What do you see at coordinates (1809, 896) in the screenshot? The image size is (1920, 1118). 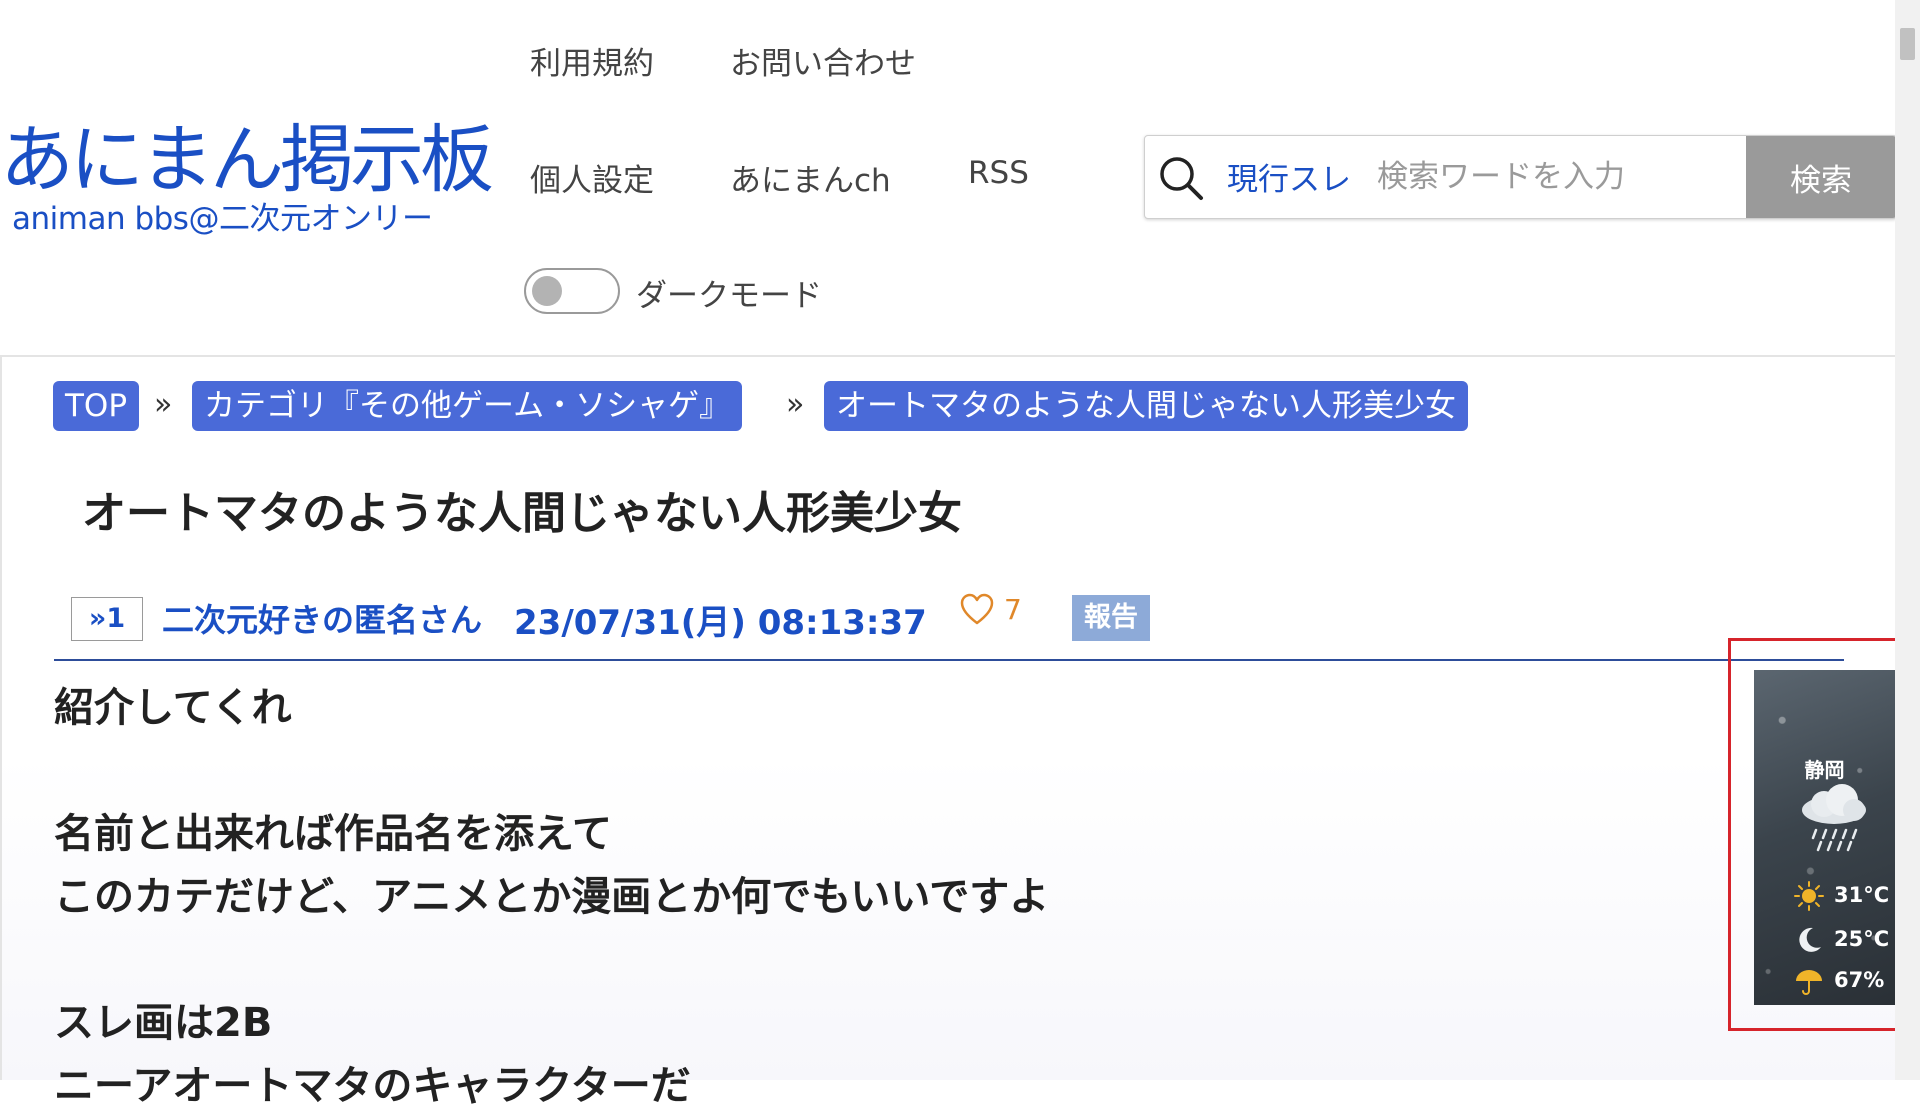 I see `sun-icon` at bounding box center [1809, 896].